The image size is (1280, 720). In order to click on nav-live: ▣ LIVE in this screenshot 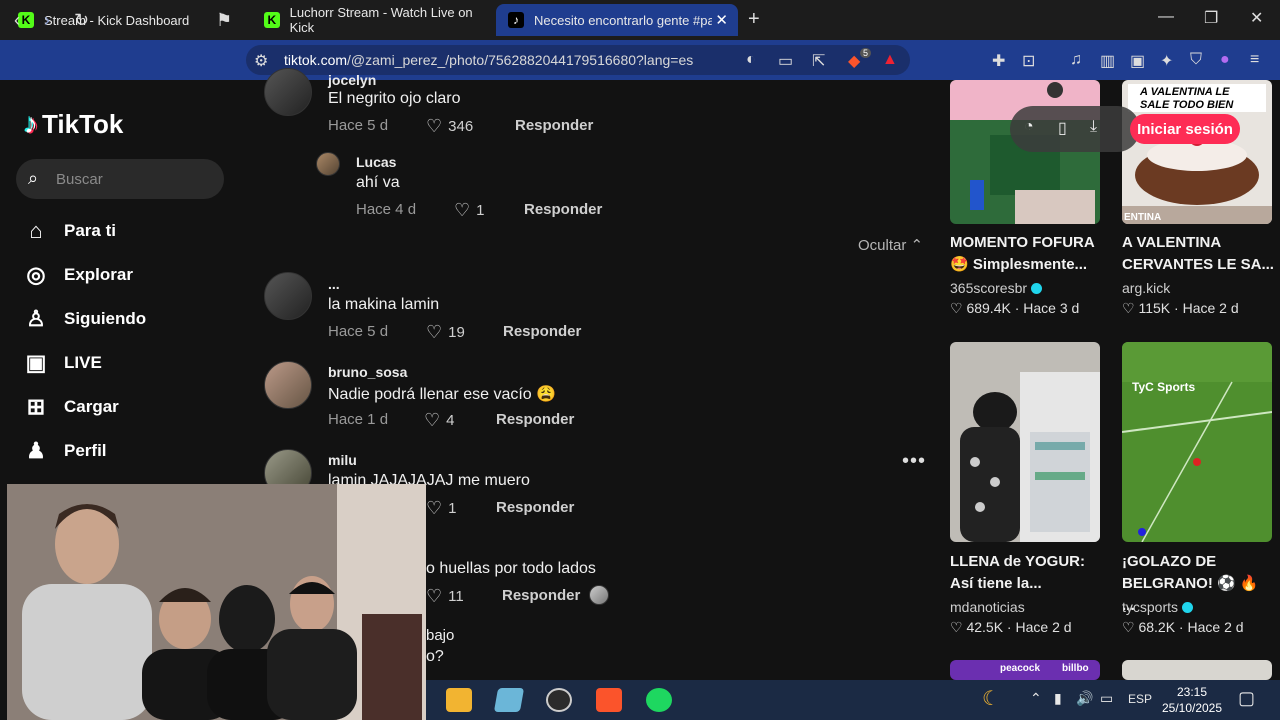, I will do `click(63, 363)`.